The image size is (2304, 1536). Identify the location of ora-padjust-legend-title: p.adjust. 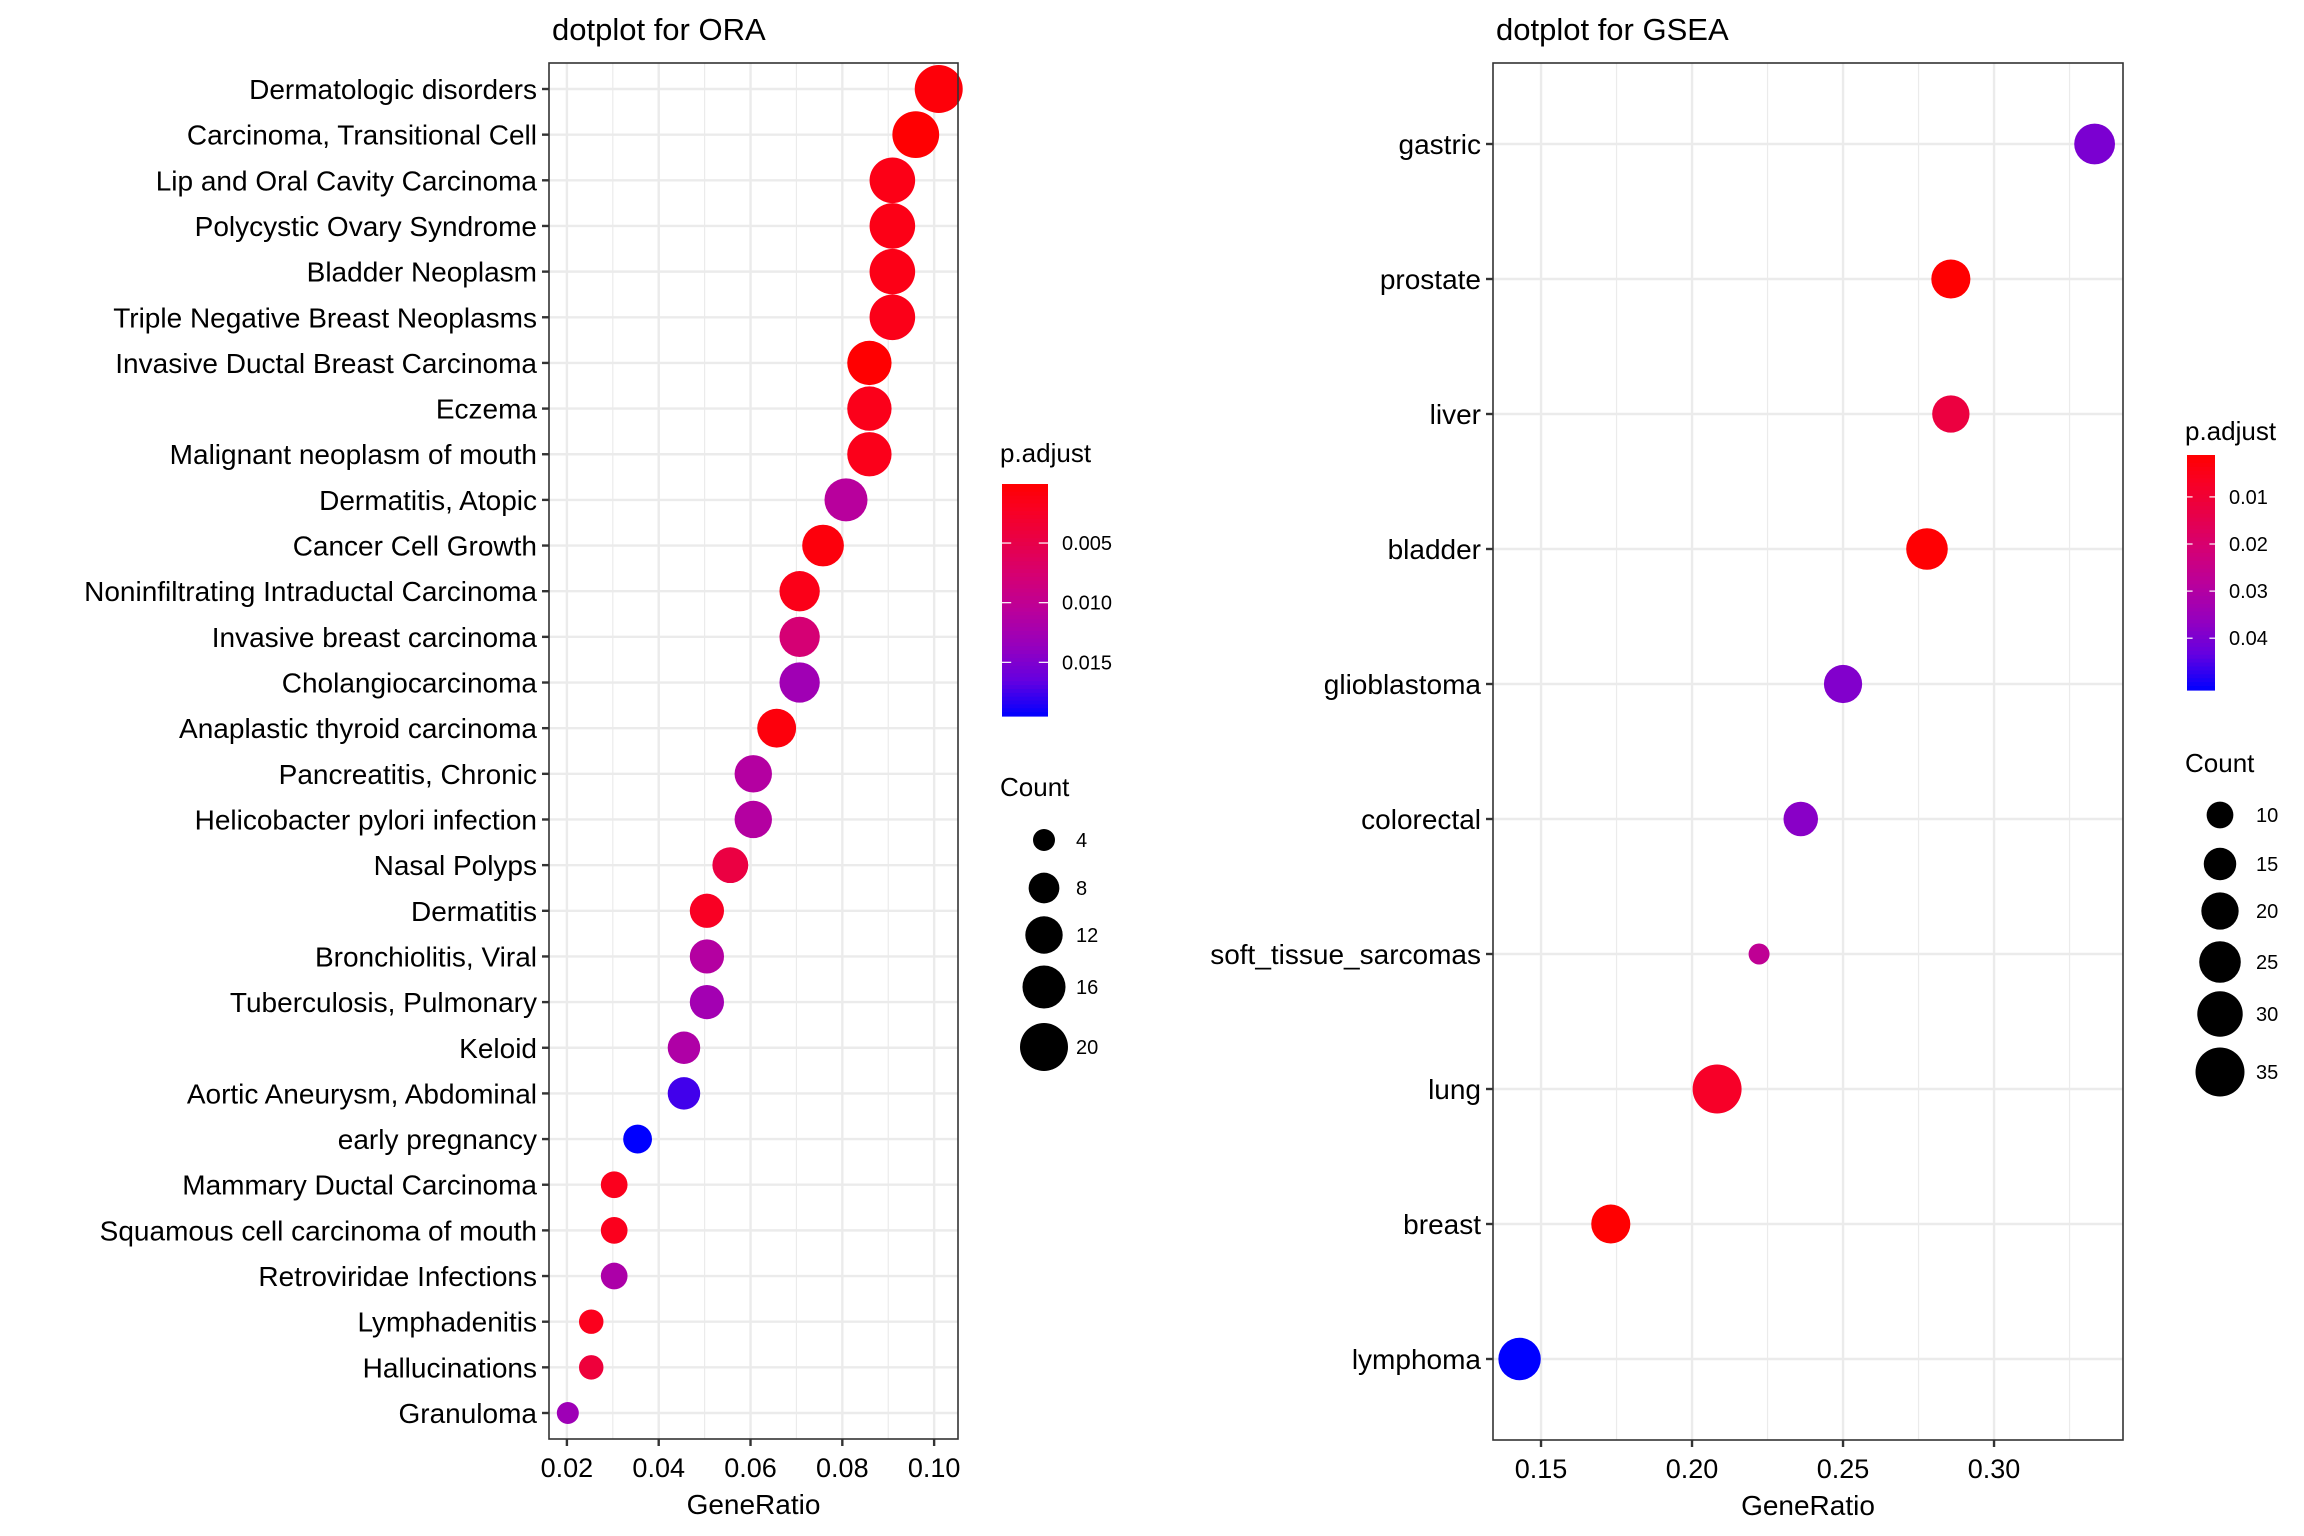
(1046, 453).